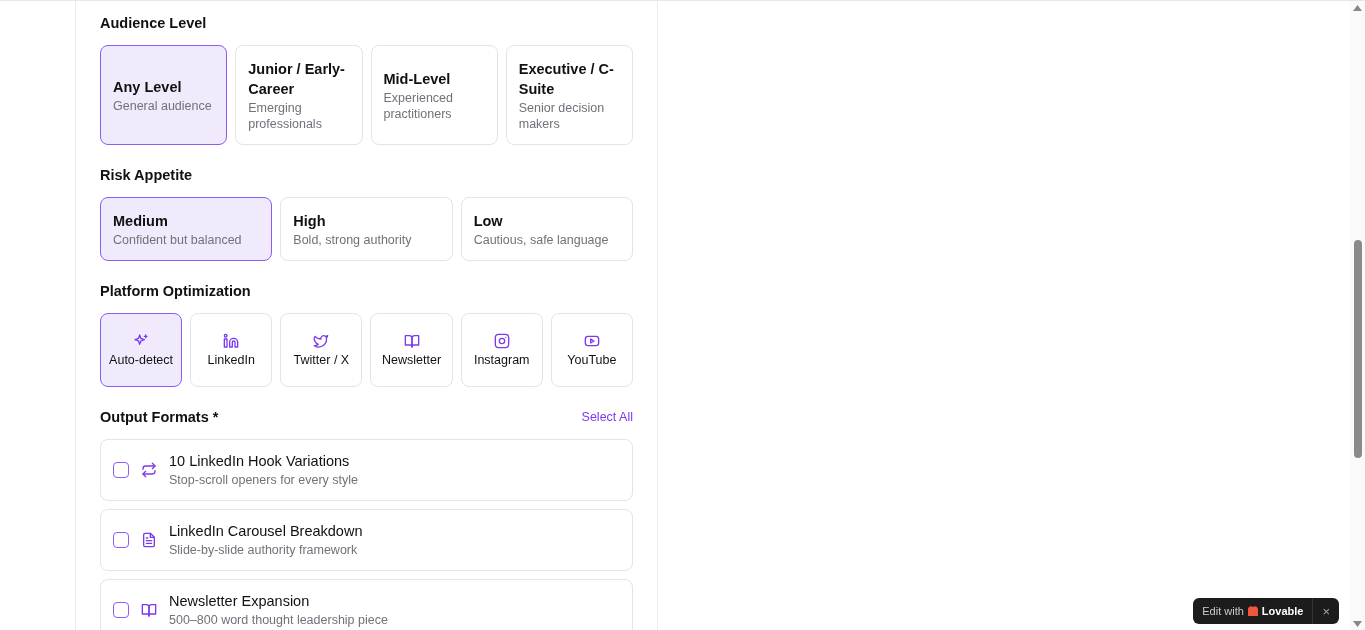 The image size is (1365, 630). Describe the element at coordinates (321, 340) in the screenshot. I see `bird-icon` at that location.